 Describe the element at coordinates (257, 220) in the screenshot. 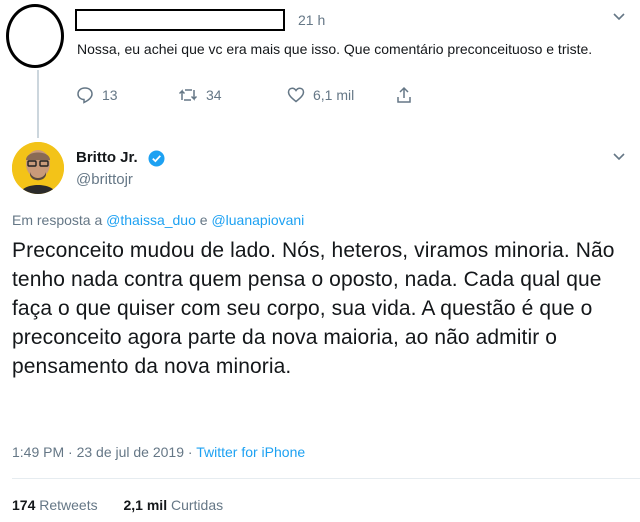

I see `mention-link-2: @luanapiovani` at that location.